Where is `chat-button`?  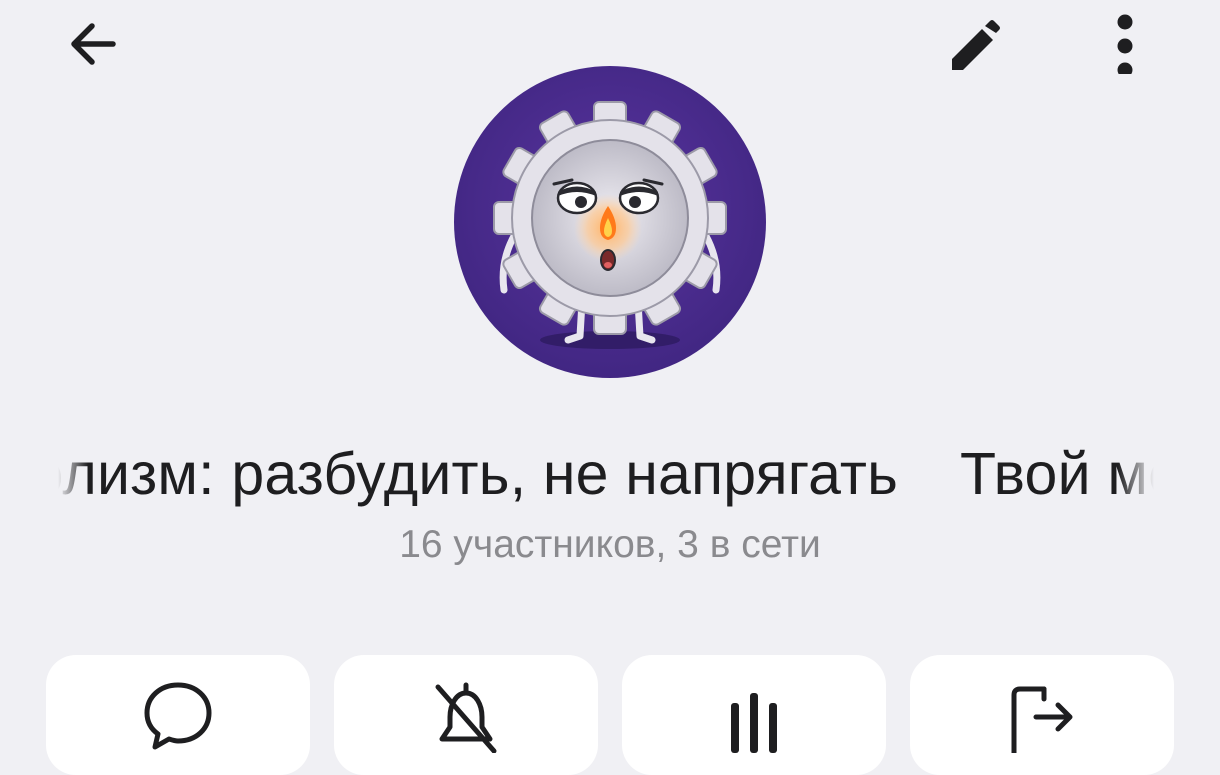
chat-button is located at coordinates (178, 715).